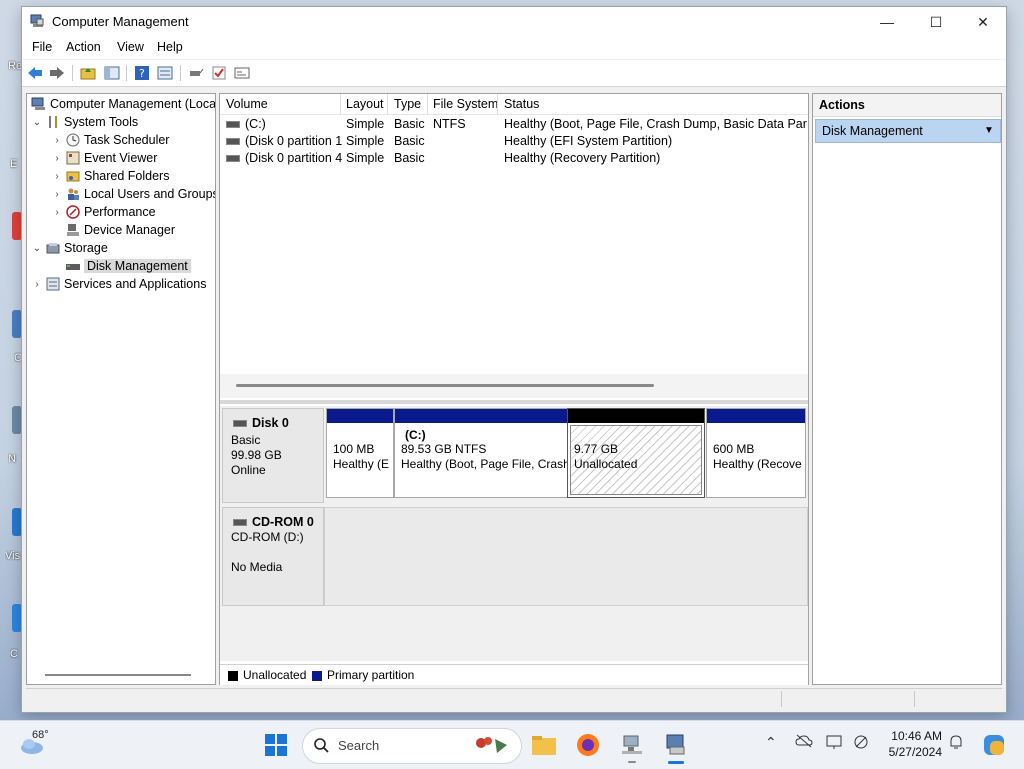  Describe the element at coordinates (276, 745) in the screenshot. I see `start-icon` at that location.